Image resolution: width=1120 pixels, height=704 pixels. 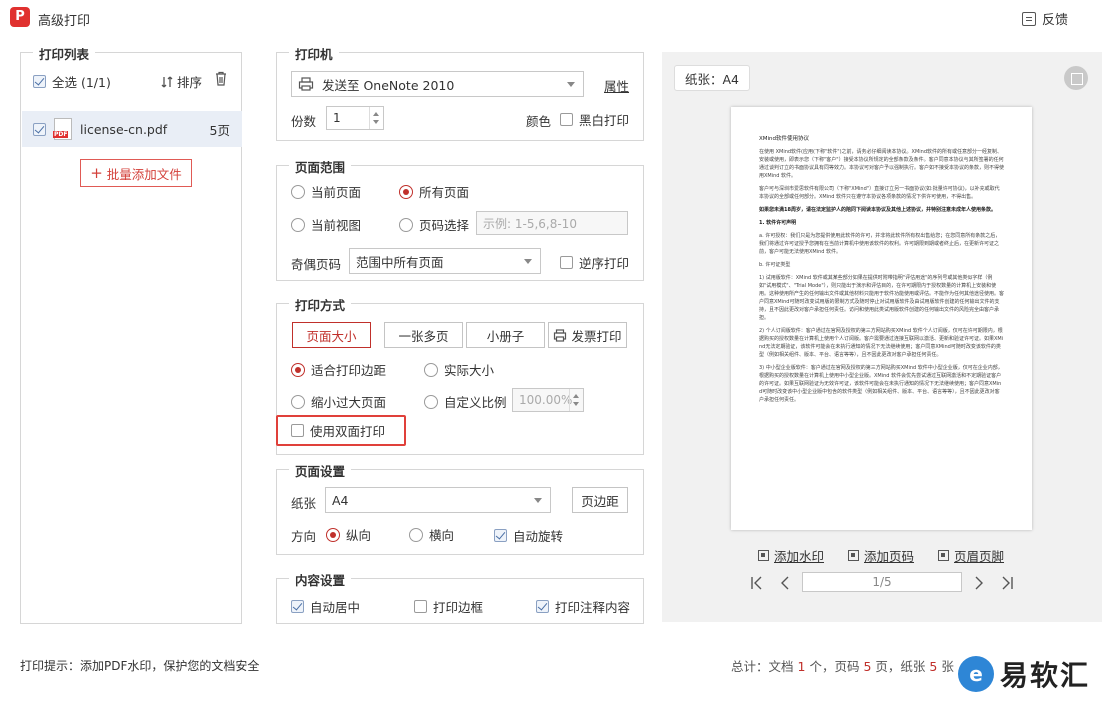 What do you see at coordinates (420, 606) in the screenshot?
I see `print-border-check-icon` at bounding box center [420, 606].